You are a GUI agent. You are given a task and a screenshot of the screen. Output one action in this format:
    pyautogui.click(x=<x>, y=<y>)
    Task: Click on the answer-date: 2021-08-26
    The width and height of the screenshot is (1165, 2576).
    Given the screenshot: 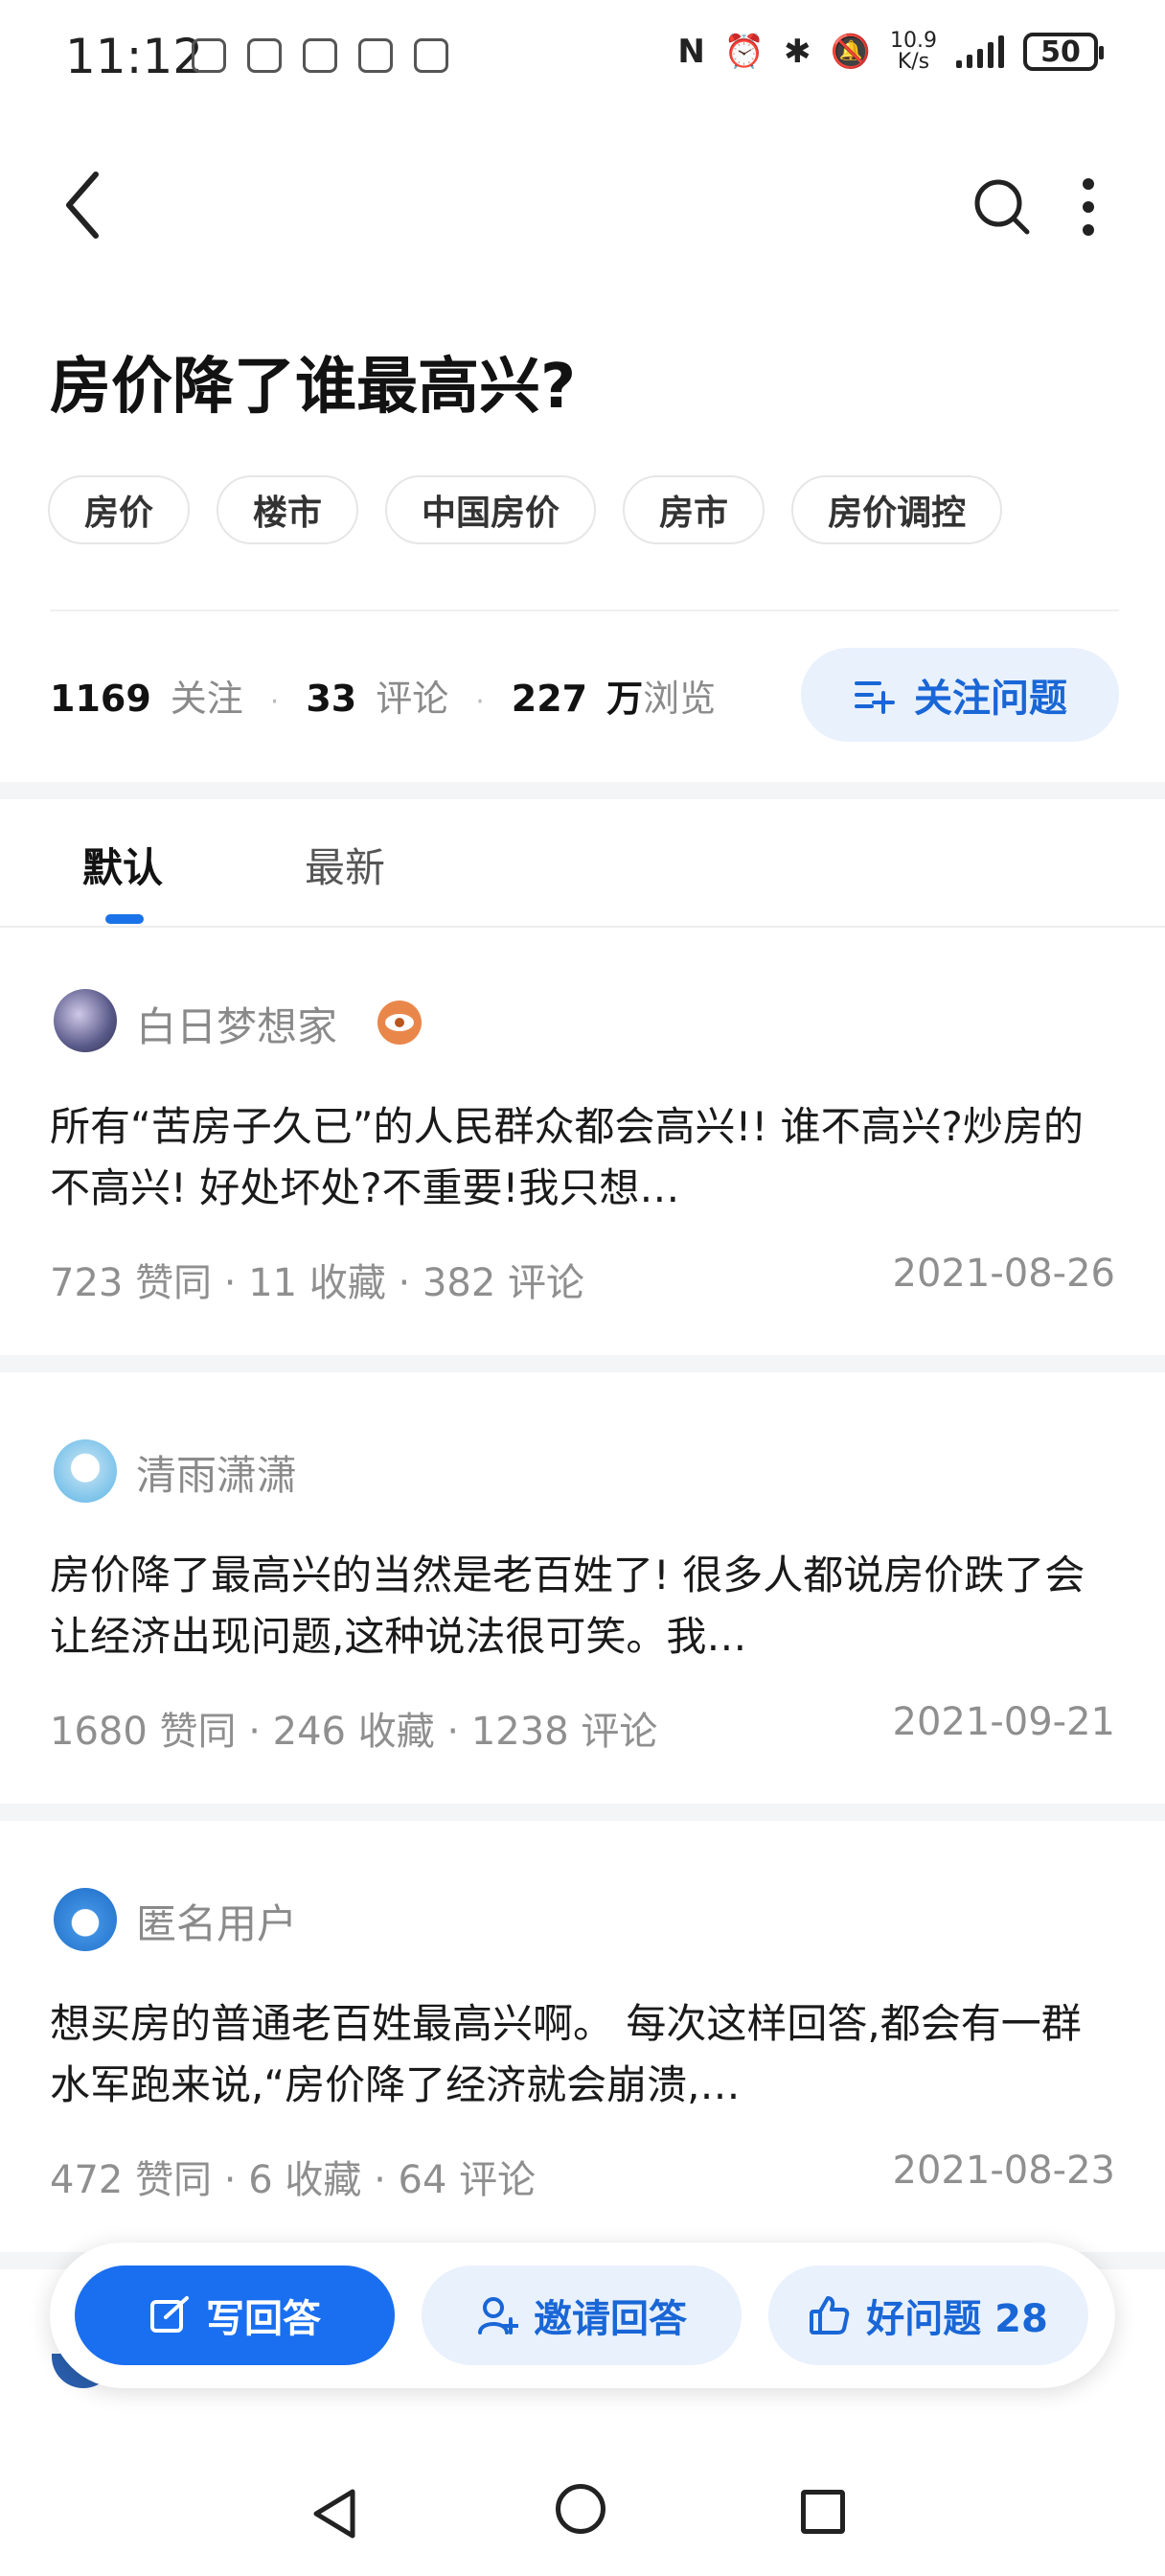 What is the action you would take?
    pyautogui.click(x=1004, y=1274)
    